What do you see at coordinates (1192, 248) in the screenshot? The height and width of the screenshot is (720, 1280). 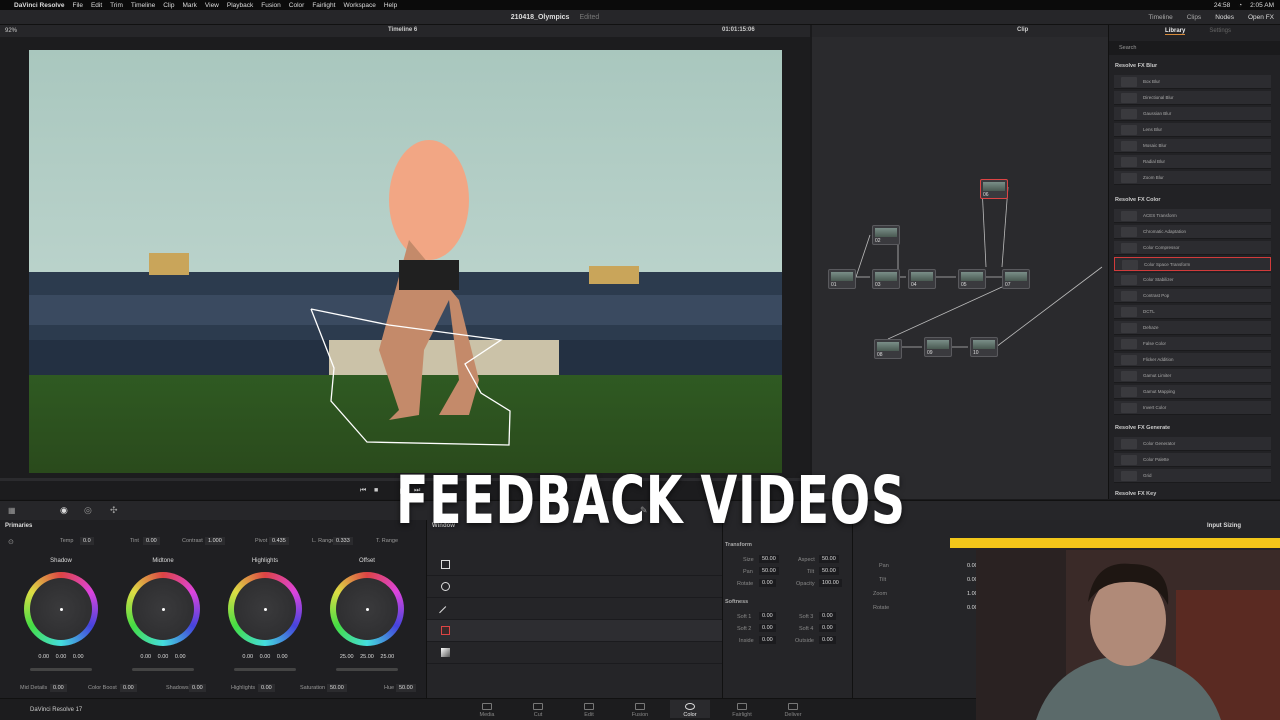 I see `fx-color-compressor: Color Compressor` at bounding box center [1192, 248].